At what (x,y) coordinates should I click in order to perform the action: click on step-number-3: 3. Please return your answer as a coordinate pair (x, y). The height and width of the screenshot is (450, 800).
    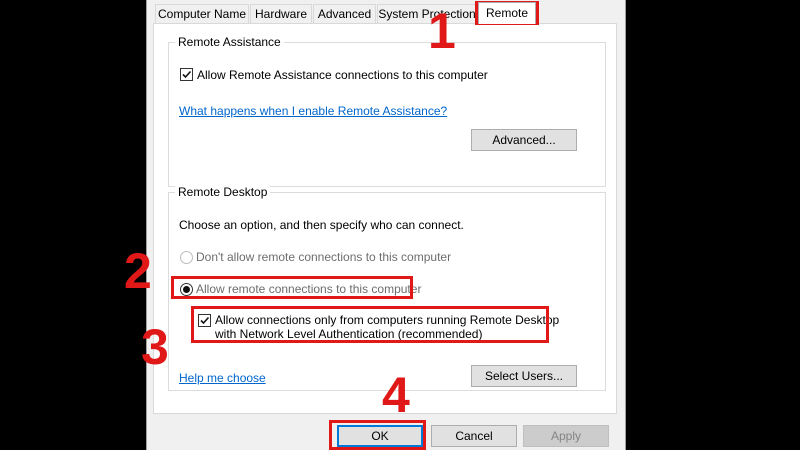
    Looking at the image, I should click on (155, 347).